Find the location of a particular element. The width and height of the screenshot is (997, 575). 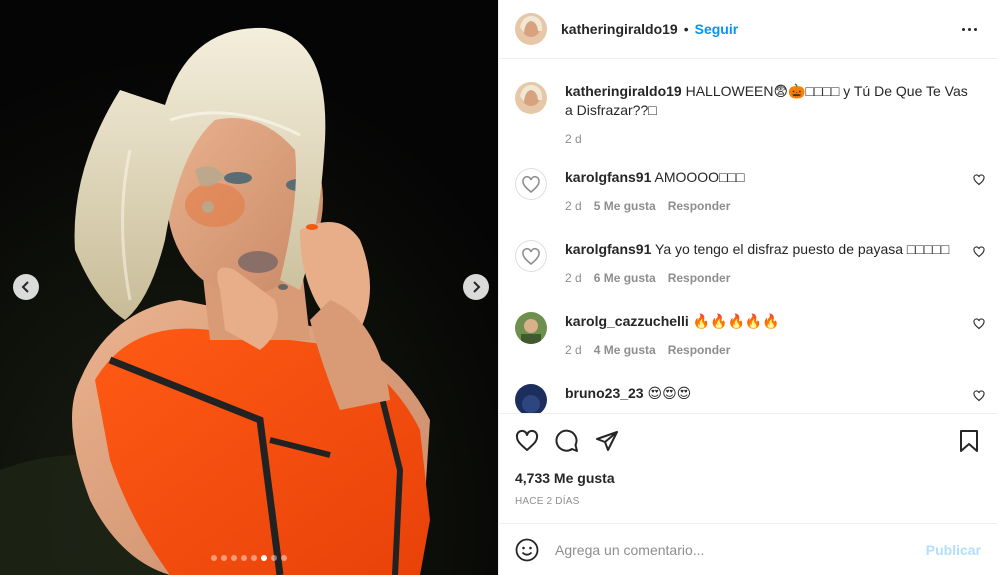

comment-likes: 4 Me gusta is located at coordinates (625, 350).